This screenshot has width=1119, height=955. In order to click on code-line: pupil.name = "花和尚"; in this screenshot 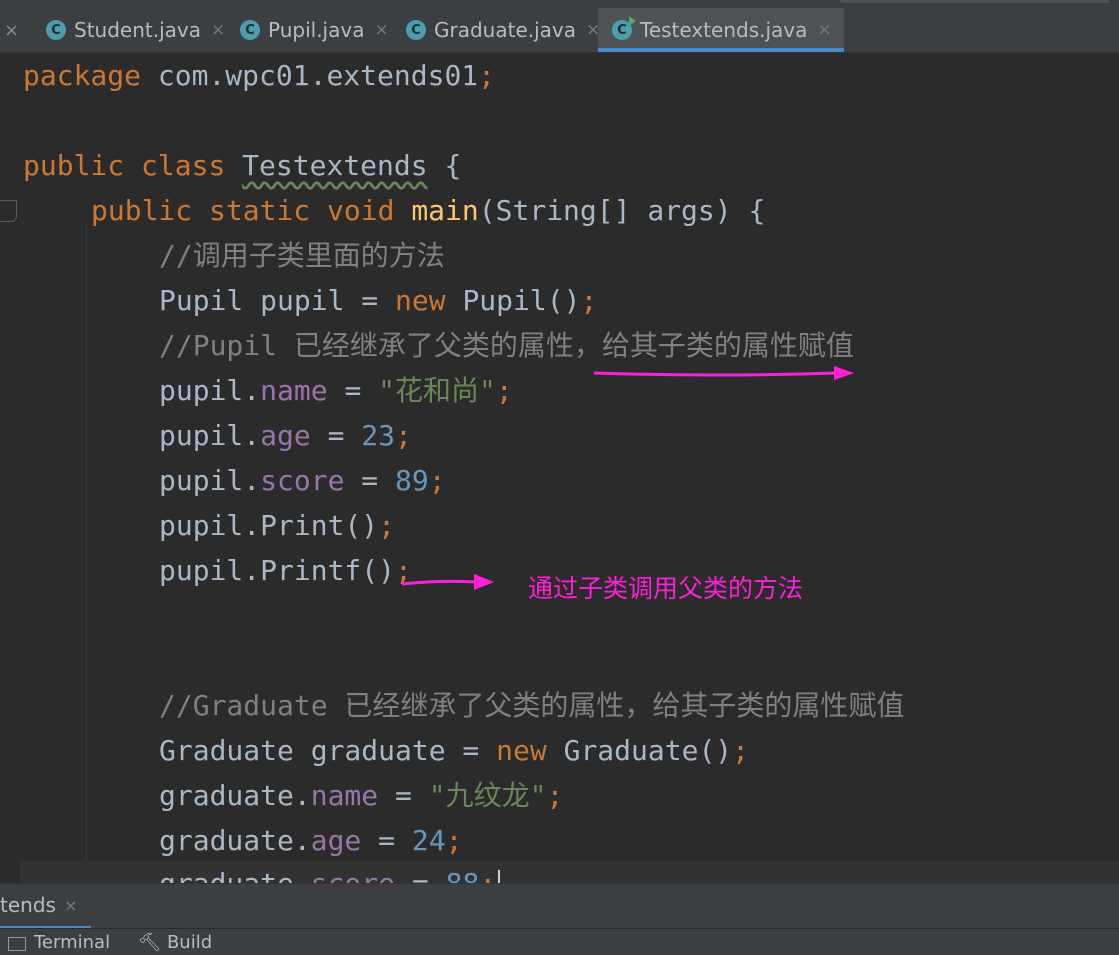, I will do `click(336, 390)`.